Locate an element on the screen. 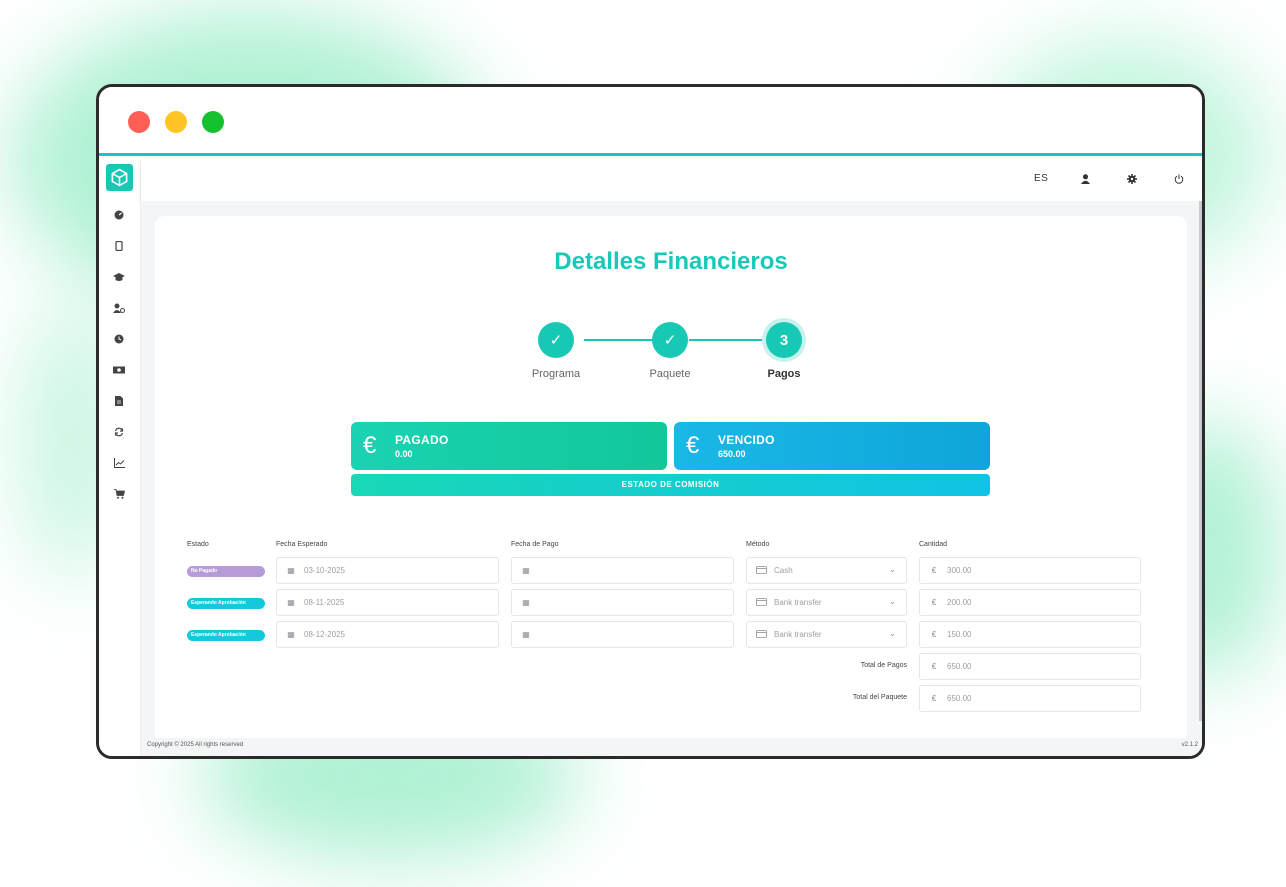 This screenshot has width=1286, height=887. scrollbar is located at coordinates (1200, 461).